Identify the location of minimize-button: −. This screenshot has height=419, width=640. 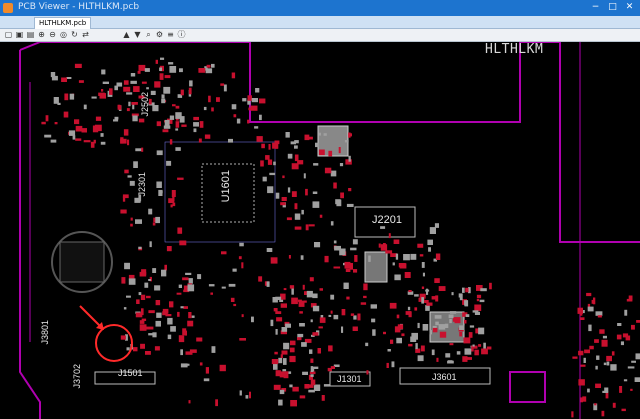
(595, 7).